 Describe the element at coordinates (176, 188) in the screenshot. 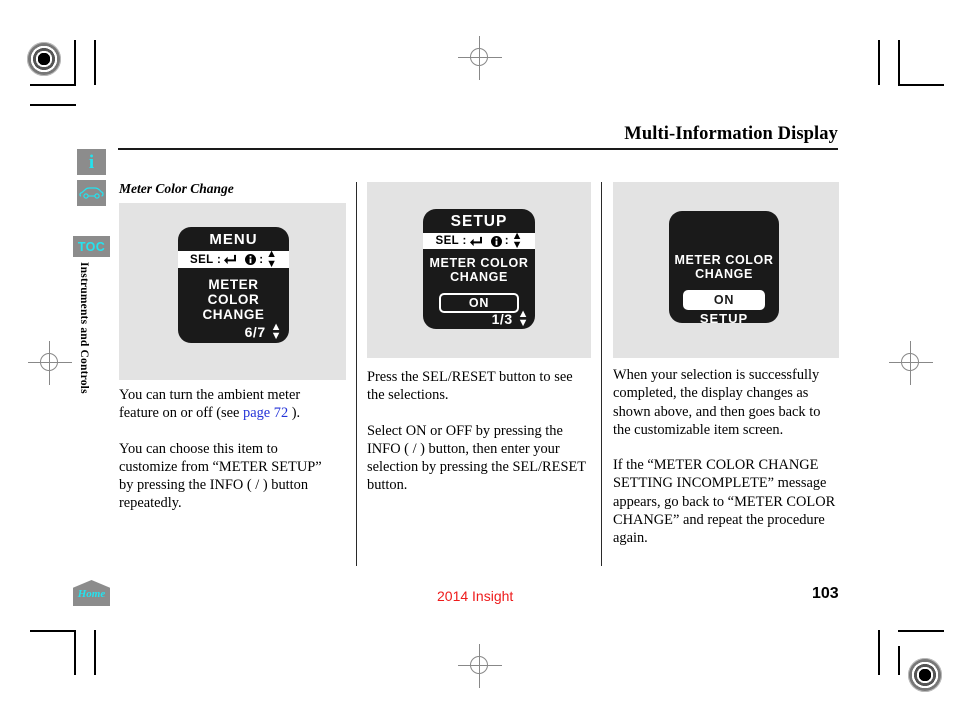

I see `subsection-heading: Meter Color Change` at that location.